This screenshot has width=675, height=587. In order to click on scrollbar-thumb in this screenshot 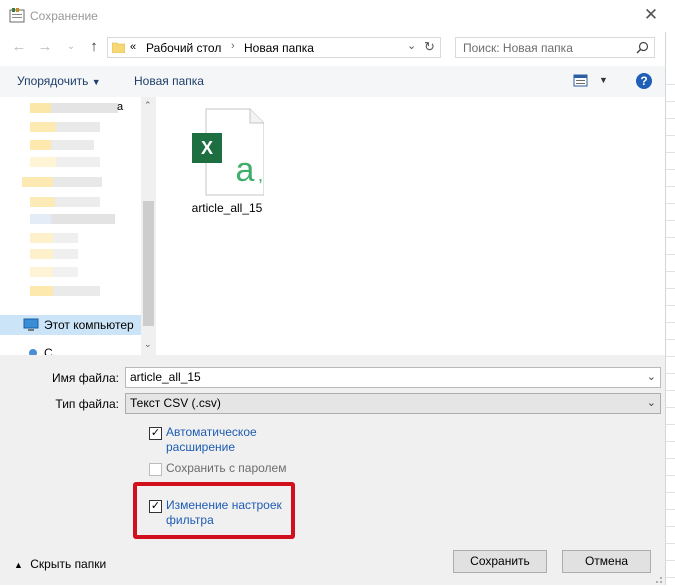, I will do `click(148, 263)`.